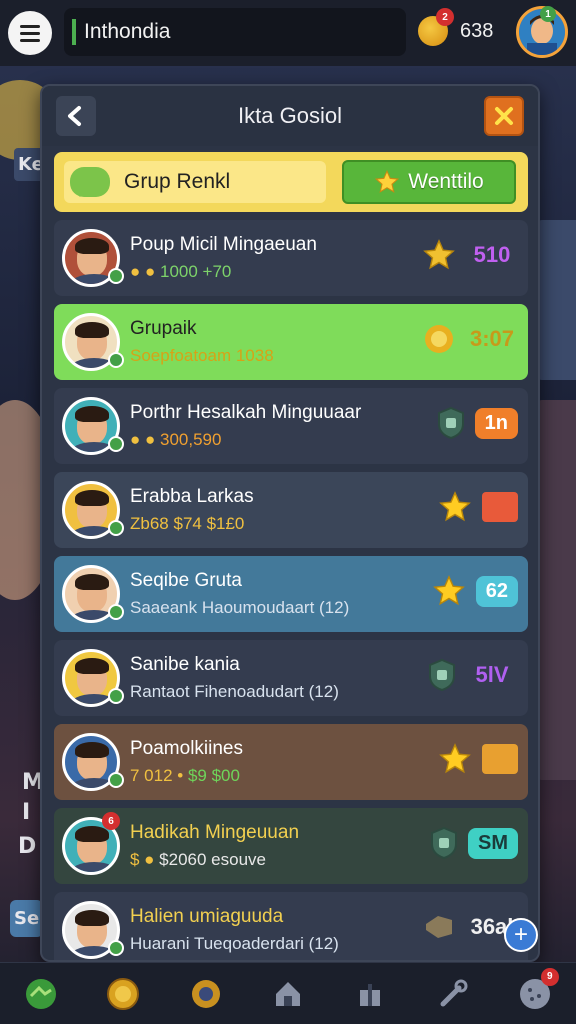 The height and width of the screenshot is (1024, 576). I want to click on gift-icon, so click(370, 994).